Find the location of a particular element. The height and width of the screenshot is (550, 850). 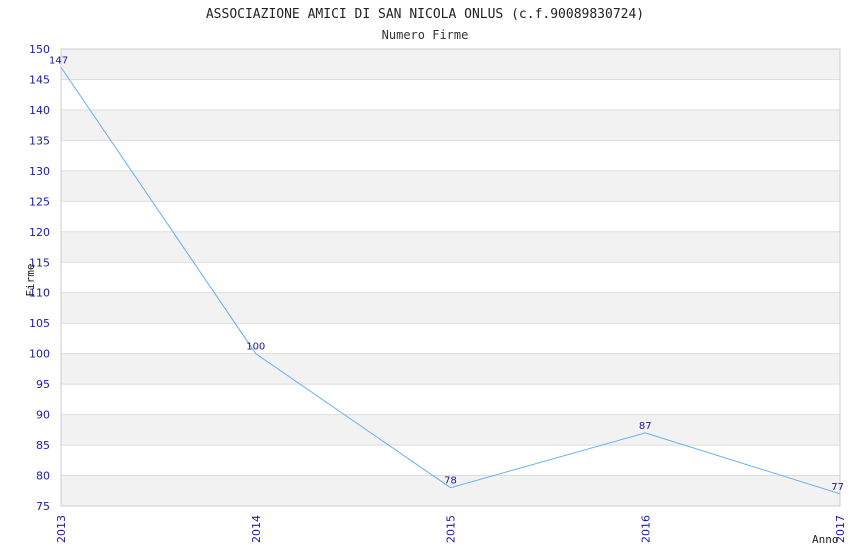

y-tick-label: 150 is located at coordinates (39, 49).